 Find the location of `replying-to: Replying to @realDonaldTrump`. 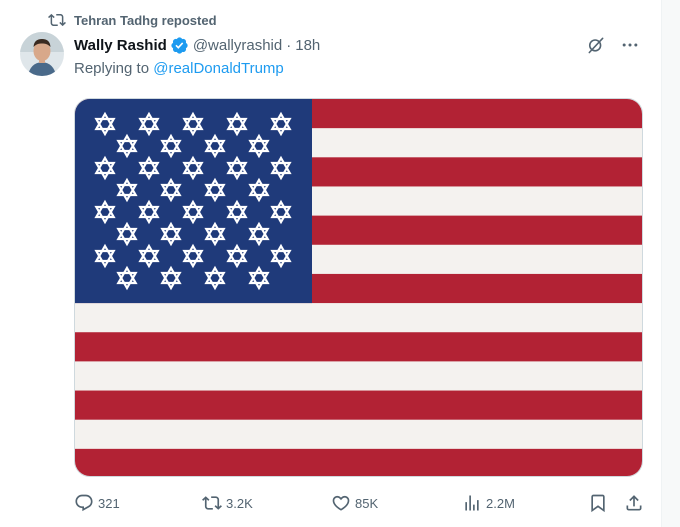

replying-to: Replying to @realDonaldTrump is located at coordinates (179, 68).